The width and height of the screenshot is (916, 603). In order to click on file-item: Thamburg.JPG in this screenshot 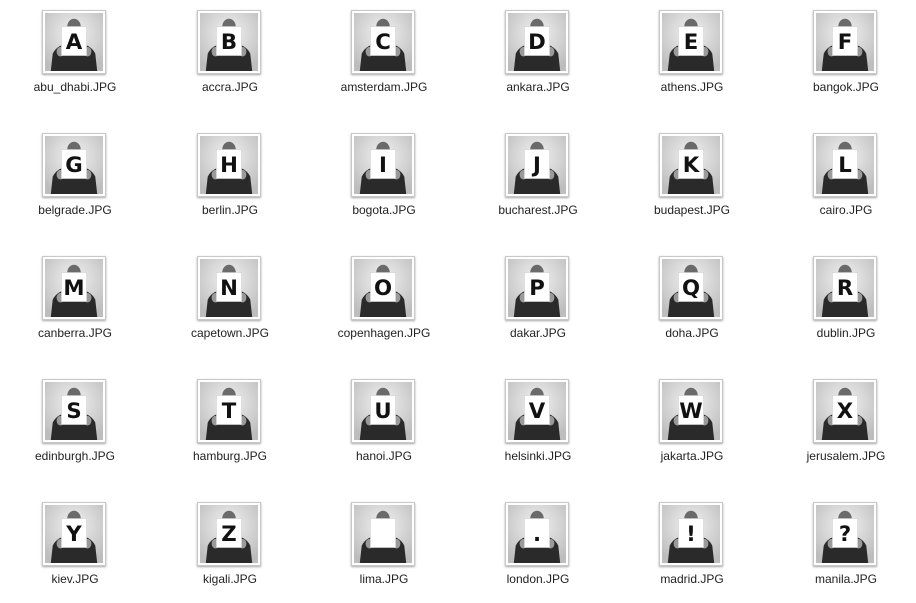, I will do `click(230, 424)`.